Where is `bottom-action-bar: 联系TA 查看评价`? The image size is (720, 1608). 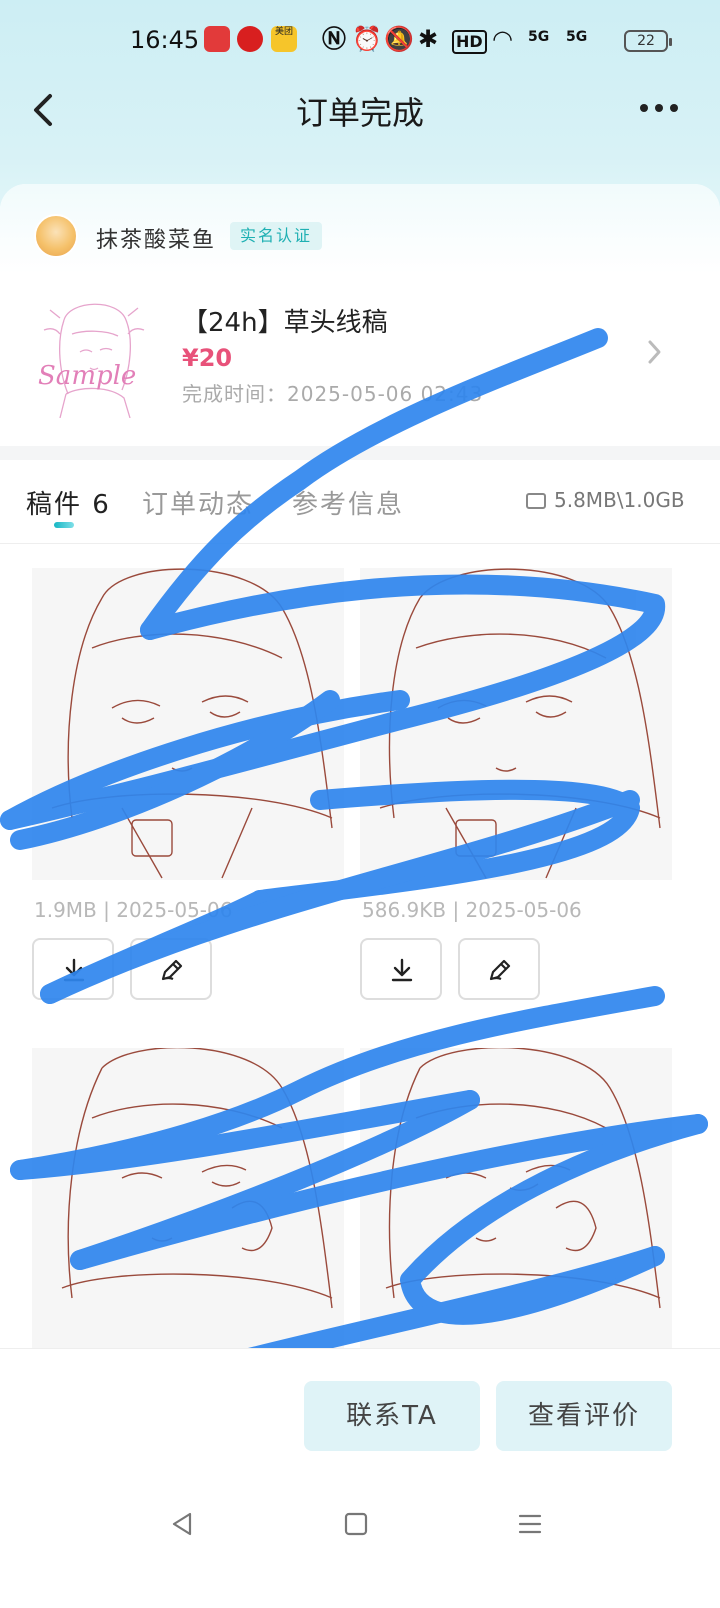 bottom-action-bar: 联系TA 查看评价 is located at coordinates (360, 1408).